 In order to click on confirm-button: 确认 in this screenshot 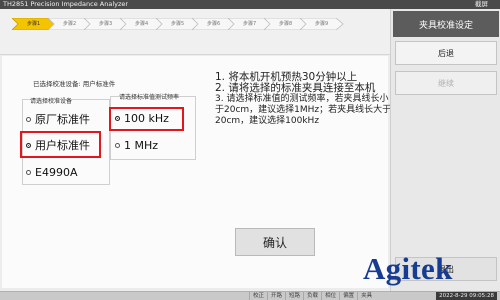, I will do `click(275, 242)`.